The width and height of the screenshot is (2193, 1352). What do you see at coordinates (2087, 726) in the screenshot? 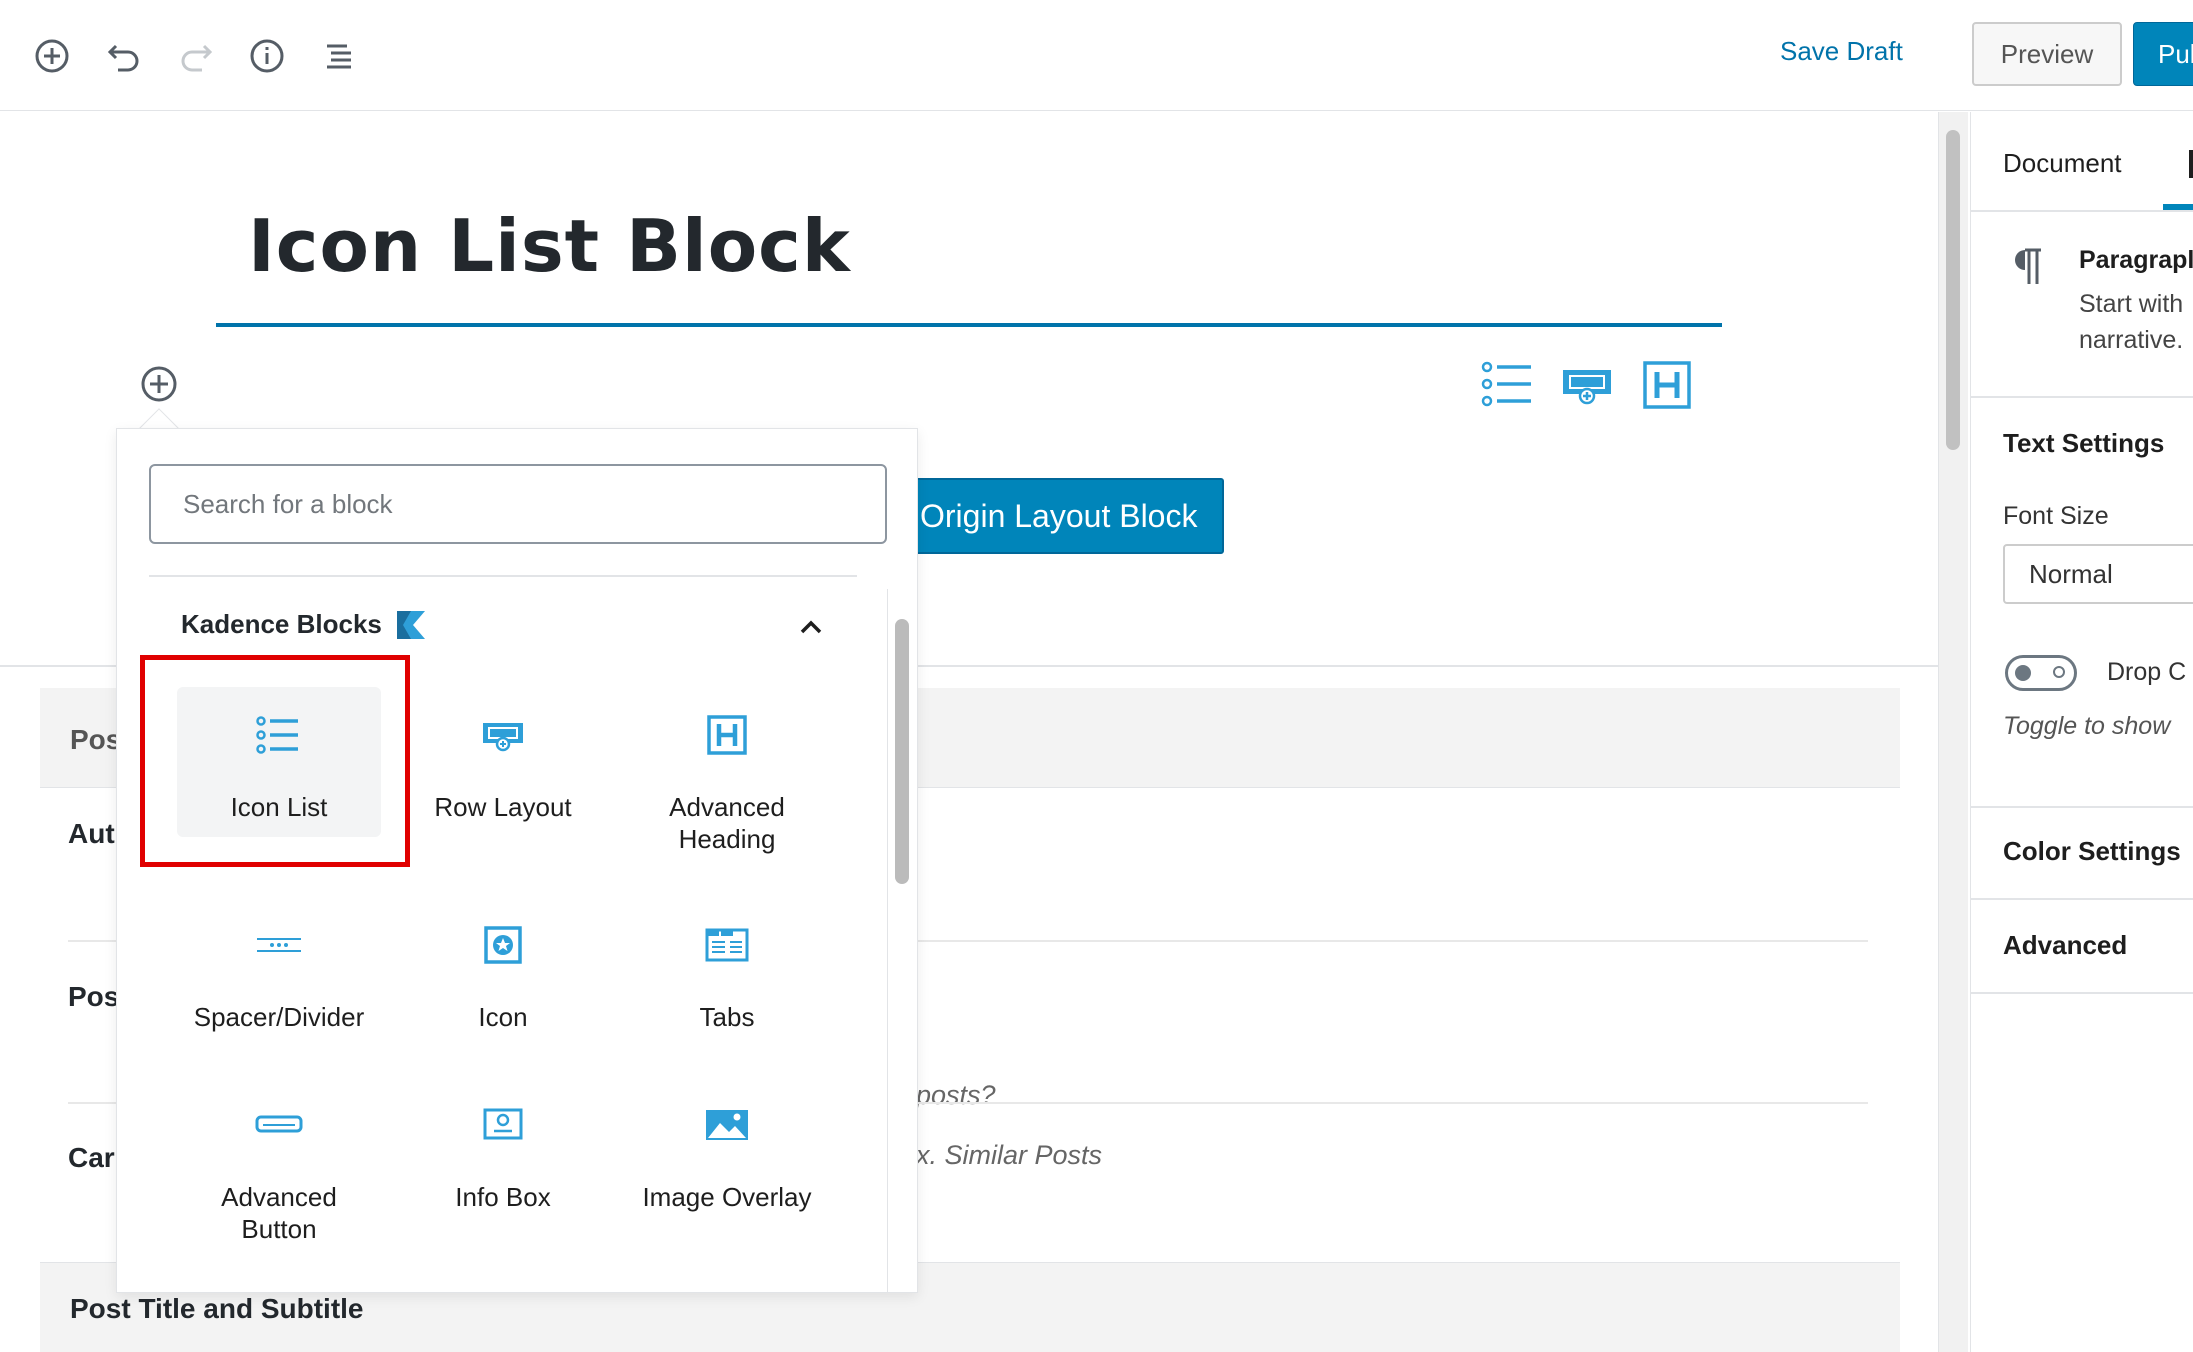
I see `drop-cap-hint: Toggle to show` at bounding box center [2087, 726].